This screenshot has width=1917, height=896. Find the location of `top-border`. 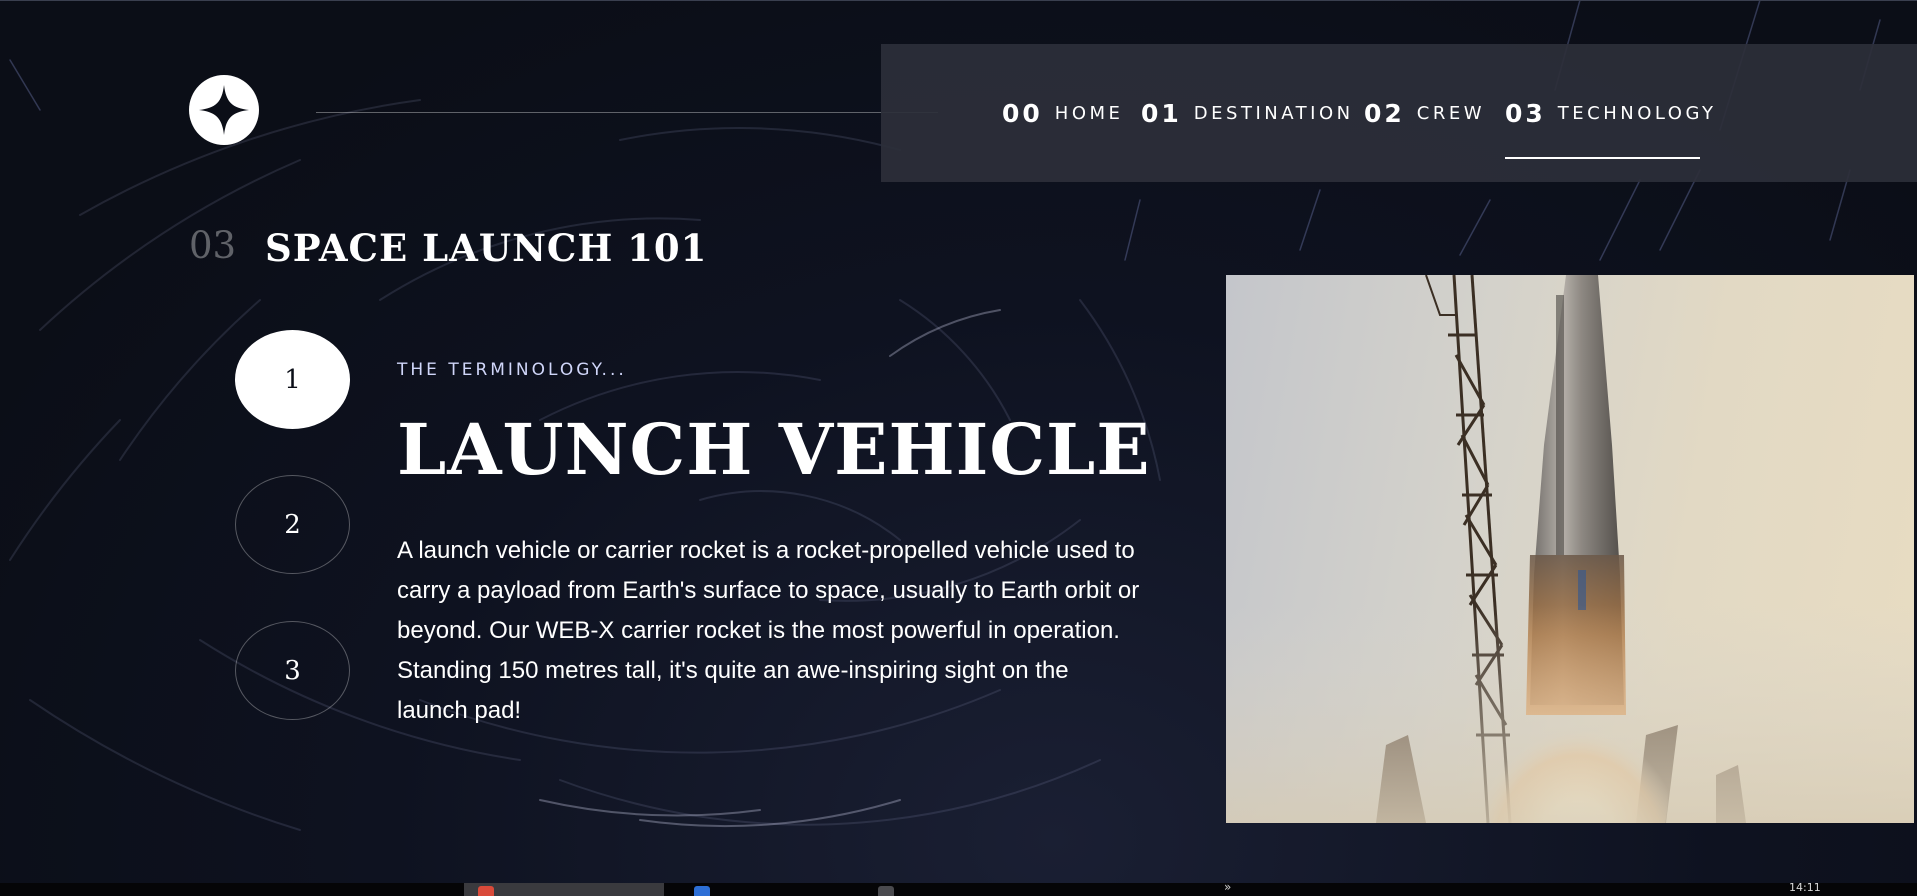

top-border is located at coordinates (958, 0).